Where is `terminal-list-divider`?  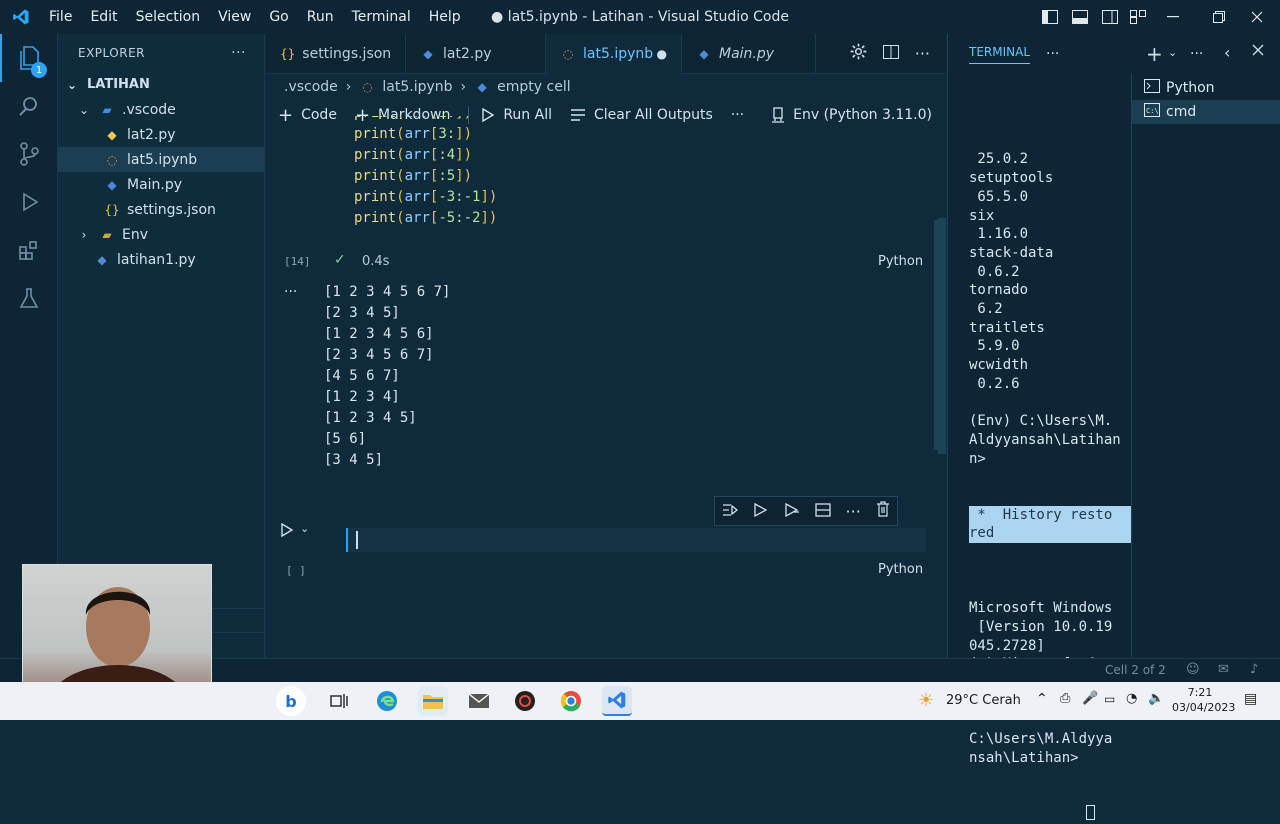
terminal-list-divider is located at coordinates (1131, 366).